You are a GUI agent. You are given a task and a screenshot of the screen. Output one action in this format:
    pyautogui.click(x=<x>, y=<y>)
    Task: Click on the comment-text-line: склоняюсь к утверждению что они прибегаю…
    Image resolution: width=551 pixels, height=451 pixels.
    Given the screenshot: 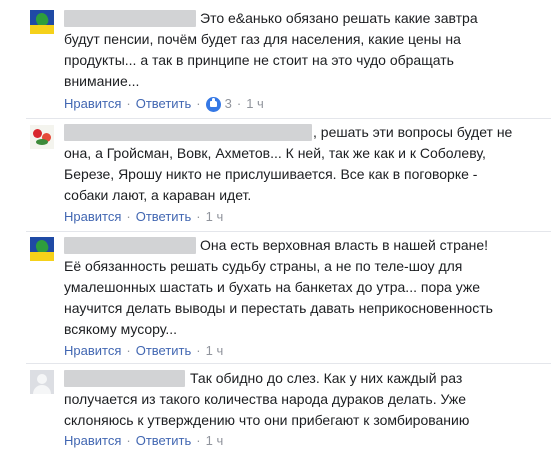 What is the action you would take?
    pyautogui.click(x=267, y=420)
    